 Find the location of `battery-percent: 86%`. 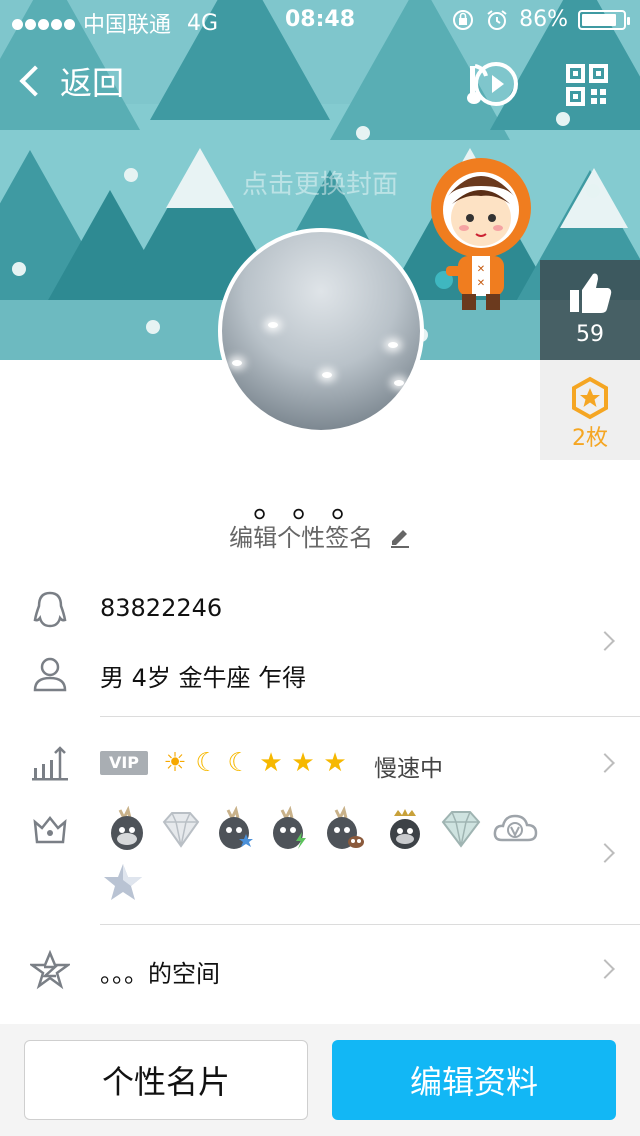

battery-percent: 86% is located at coordinates (543, 19).